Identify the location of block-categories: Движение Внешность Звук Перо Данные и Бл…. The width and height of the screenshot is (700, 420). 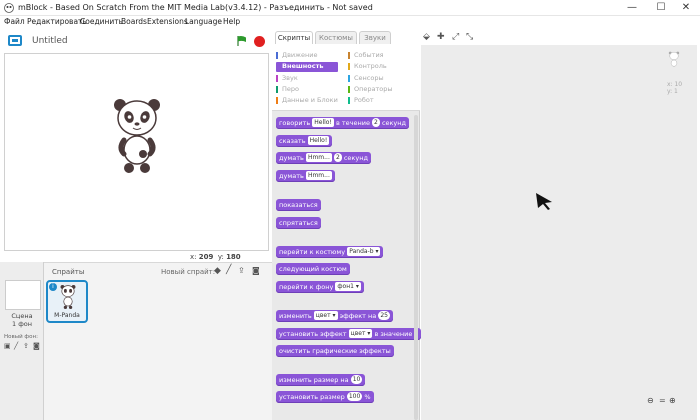
(346, 78).